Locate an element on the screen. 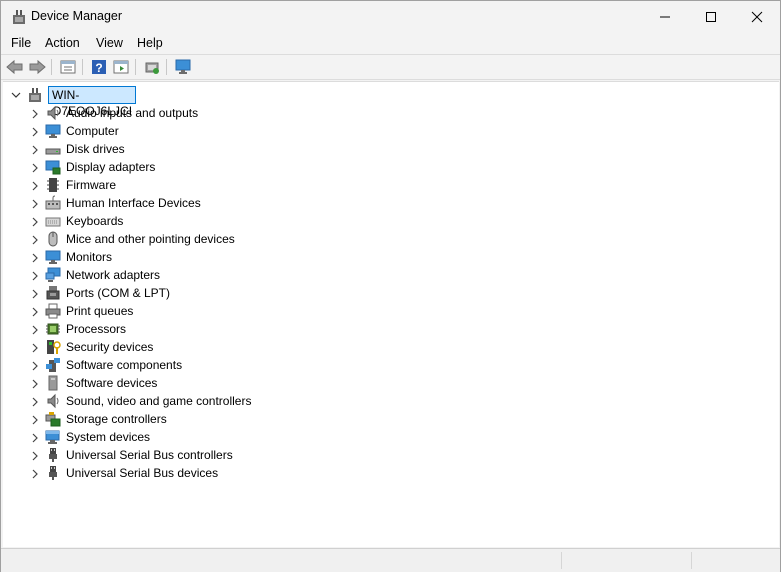 The width and height of the screenshot is (781, 572). forward-button is located at coordinates (37, 67).